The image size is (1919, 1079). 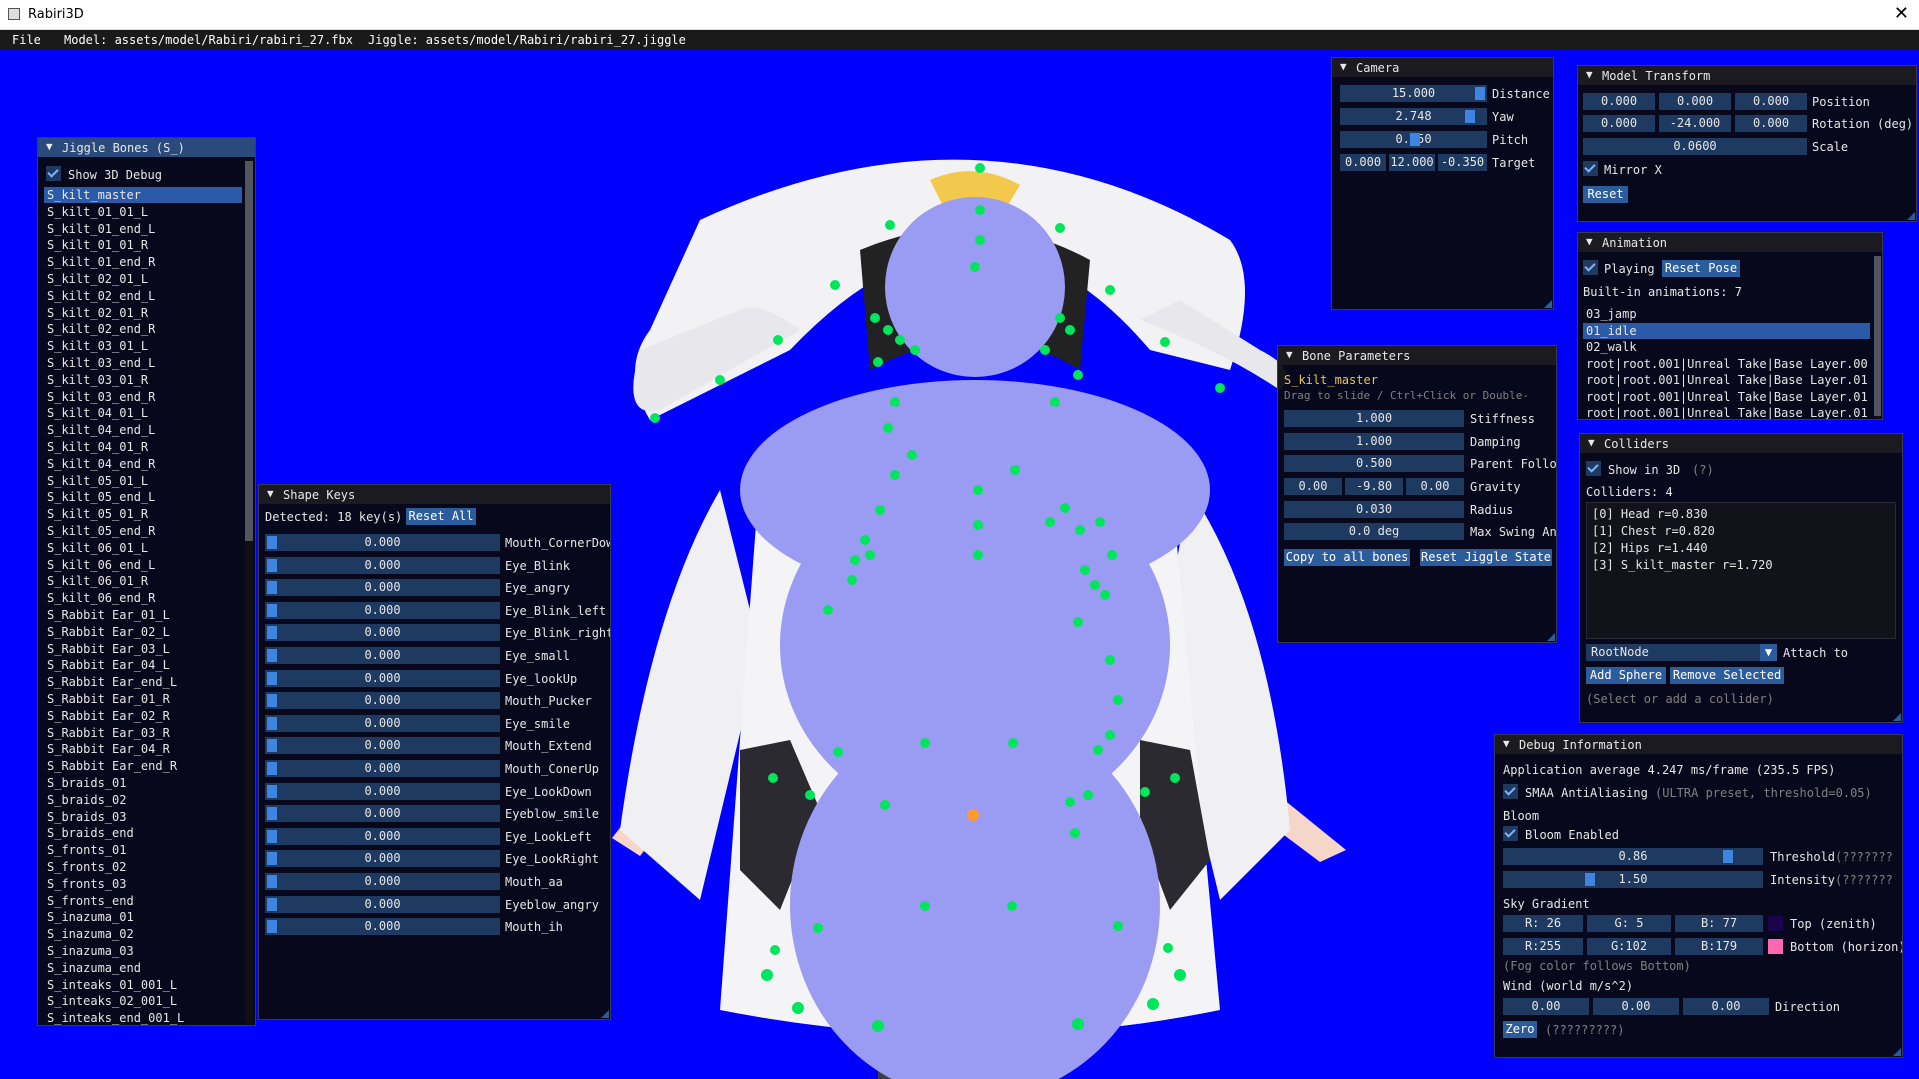 I want to click on animation-list-item: 02_walk, so click(x=1726, y=347).